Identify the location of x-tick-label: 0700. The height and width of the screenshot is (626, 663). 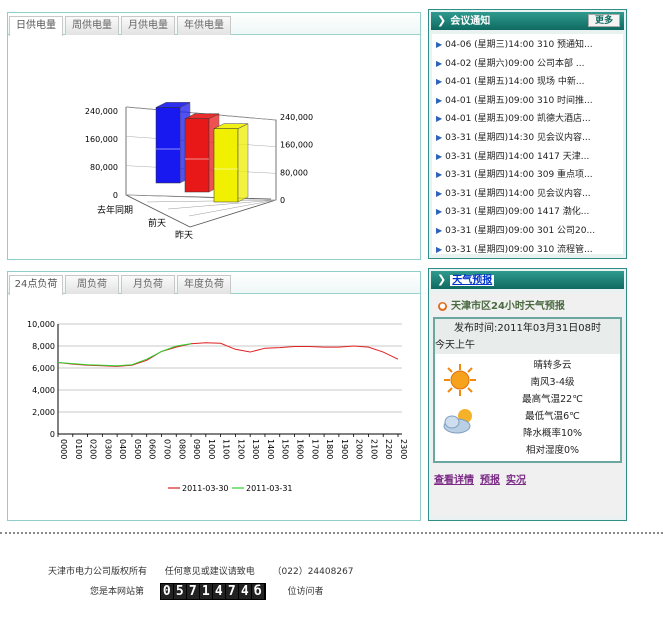
(166, 449).